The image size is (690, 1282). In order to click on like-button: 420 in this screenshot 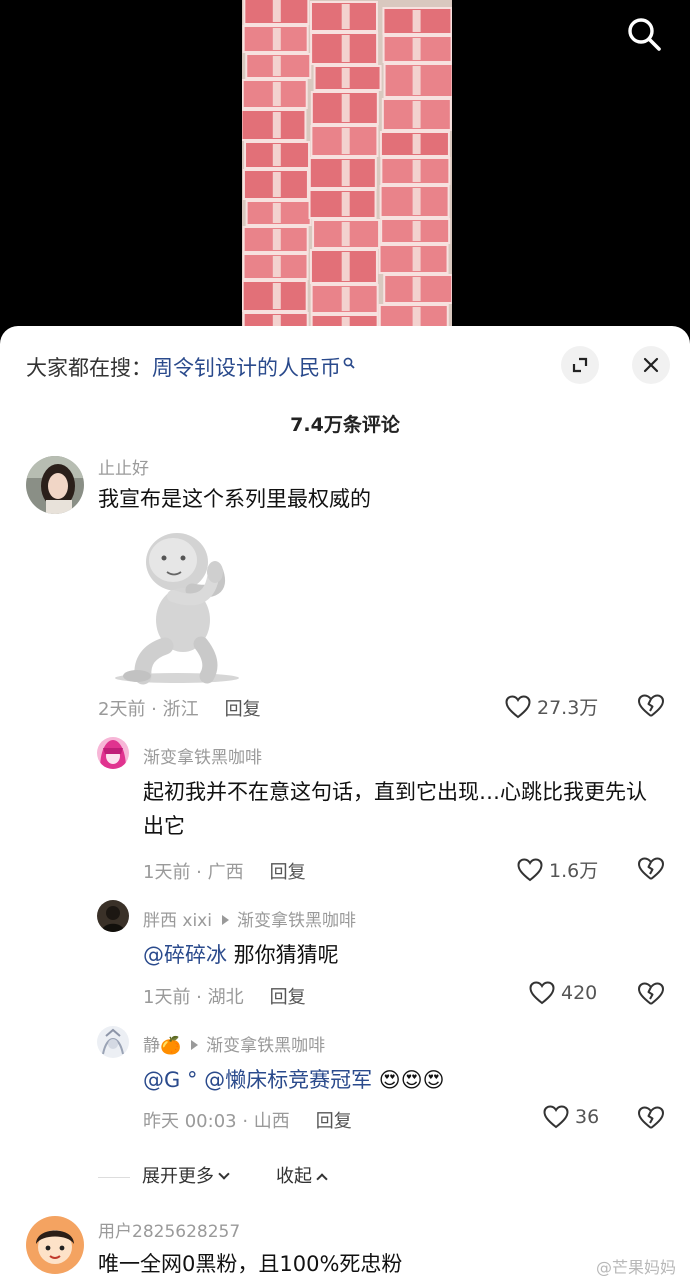, I will do `click(563, 993)`.